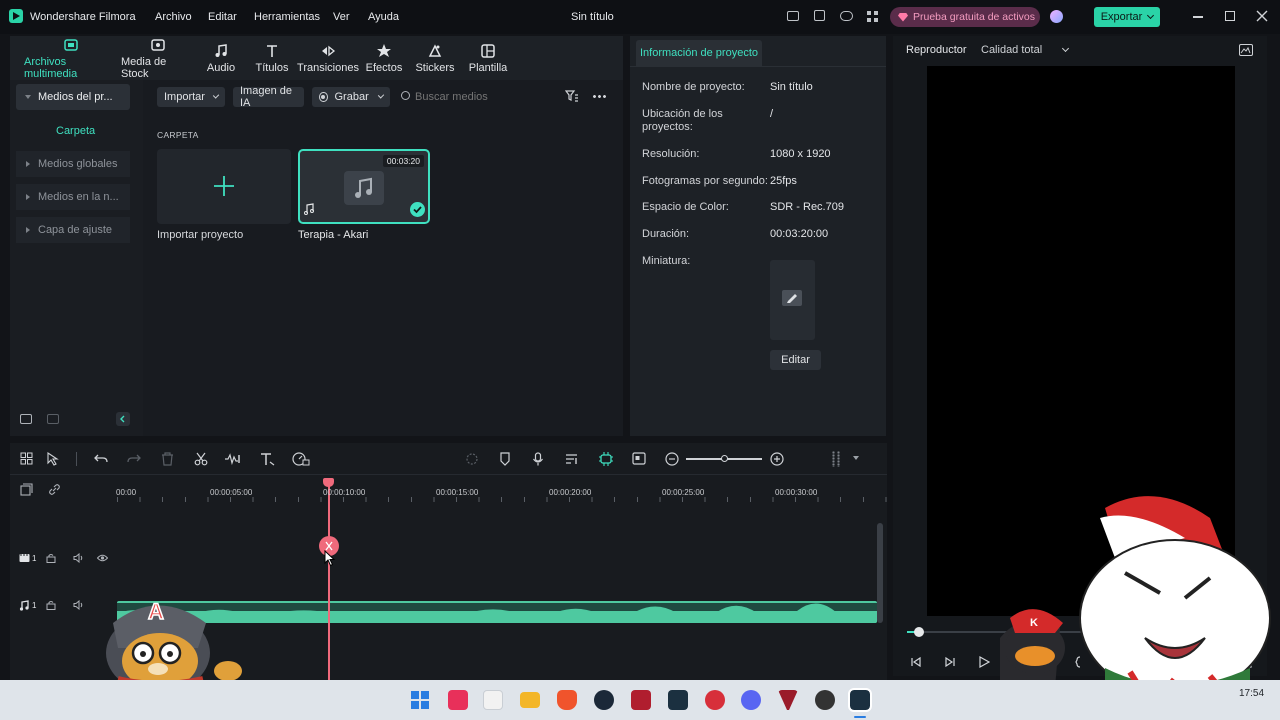 Image resolution: width=1280 pixels, height=720 pixels. Describe the element at coordinates (819, 15) in the screenshot. I see `save-icon` at that location.